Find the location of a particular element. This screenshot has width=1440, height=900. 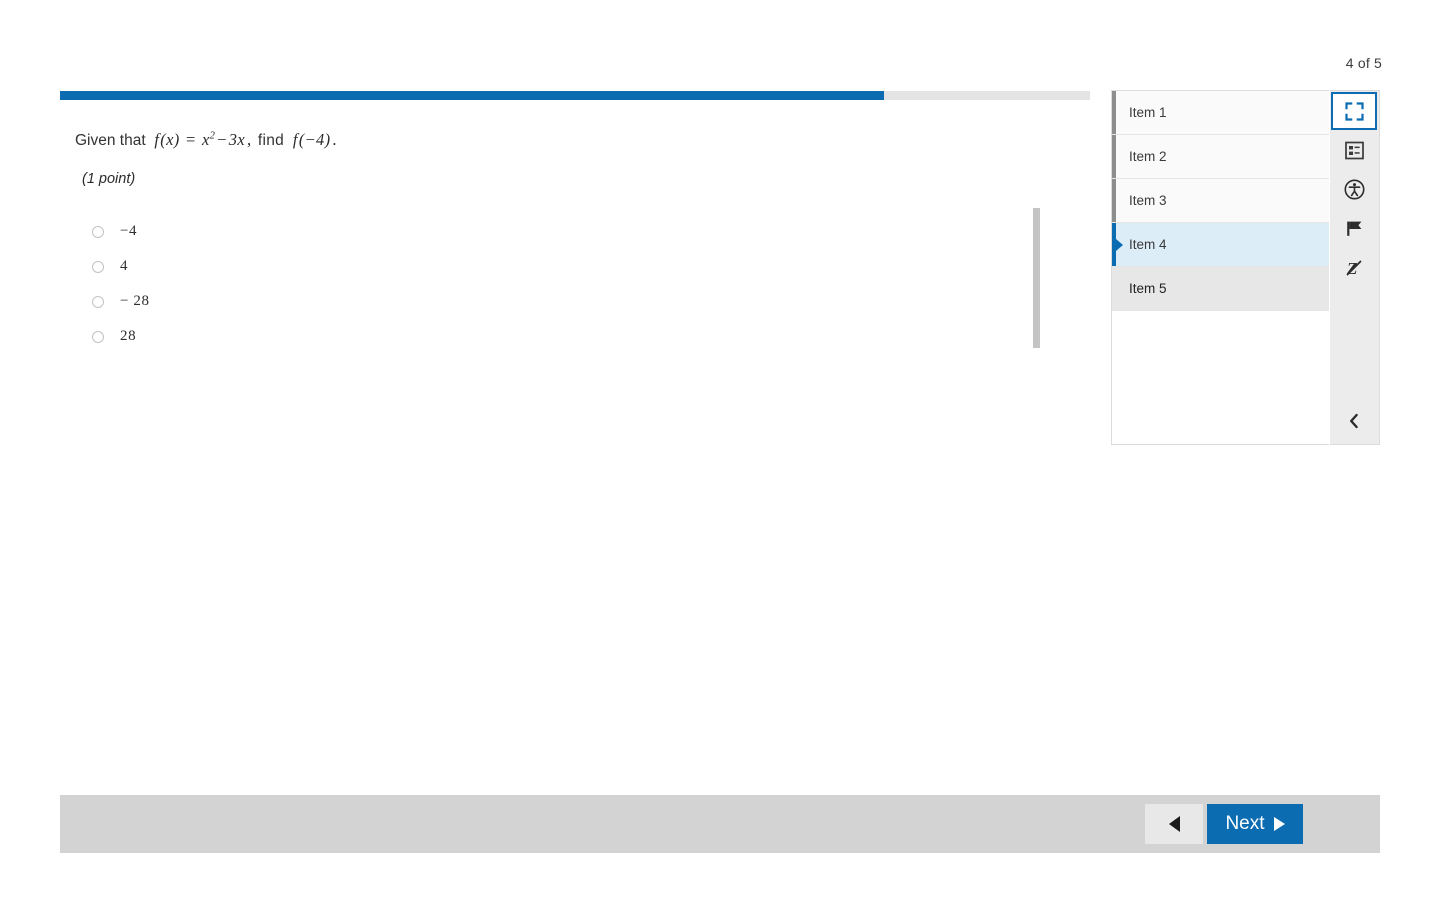

points-label: (1 point) is located at coordinates (109, 179).